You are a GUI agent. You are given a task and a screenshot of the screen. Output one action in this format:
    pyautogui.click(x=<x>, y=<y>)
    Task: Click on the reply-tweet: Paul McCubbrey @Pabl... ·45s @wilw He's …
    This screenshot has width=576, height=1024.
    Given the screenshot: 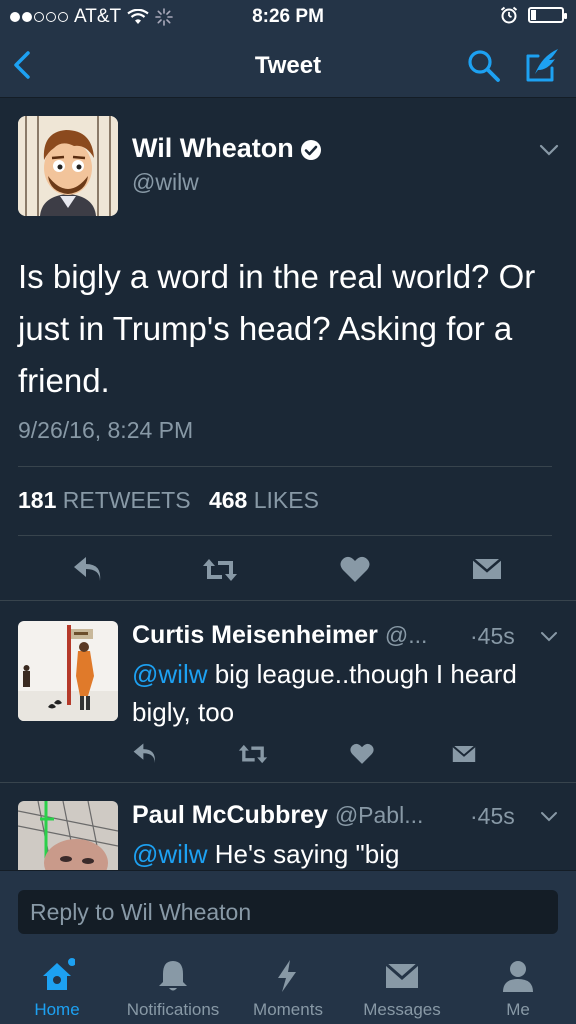 What is the action you would take?
    pyautogui.click(x=288, y=826)
    